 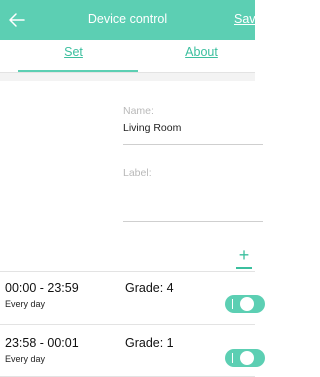 What do you see at coordinates (149, 343) in the screenshot?
I see `grade-value: Grade: 1` at bounding box center [149, 343].